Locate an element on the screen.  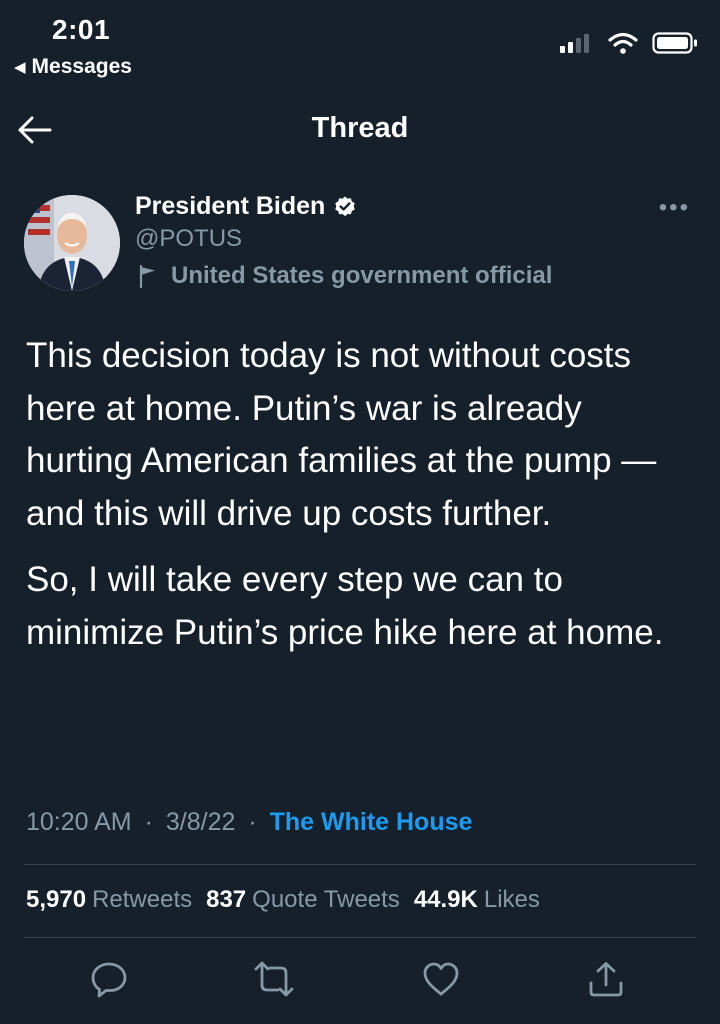
battery-icon is located at coordinates (674, 43).